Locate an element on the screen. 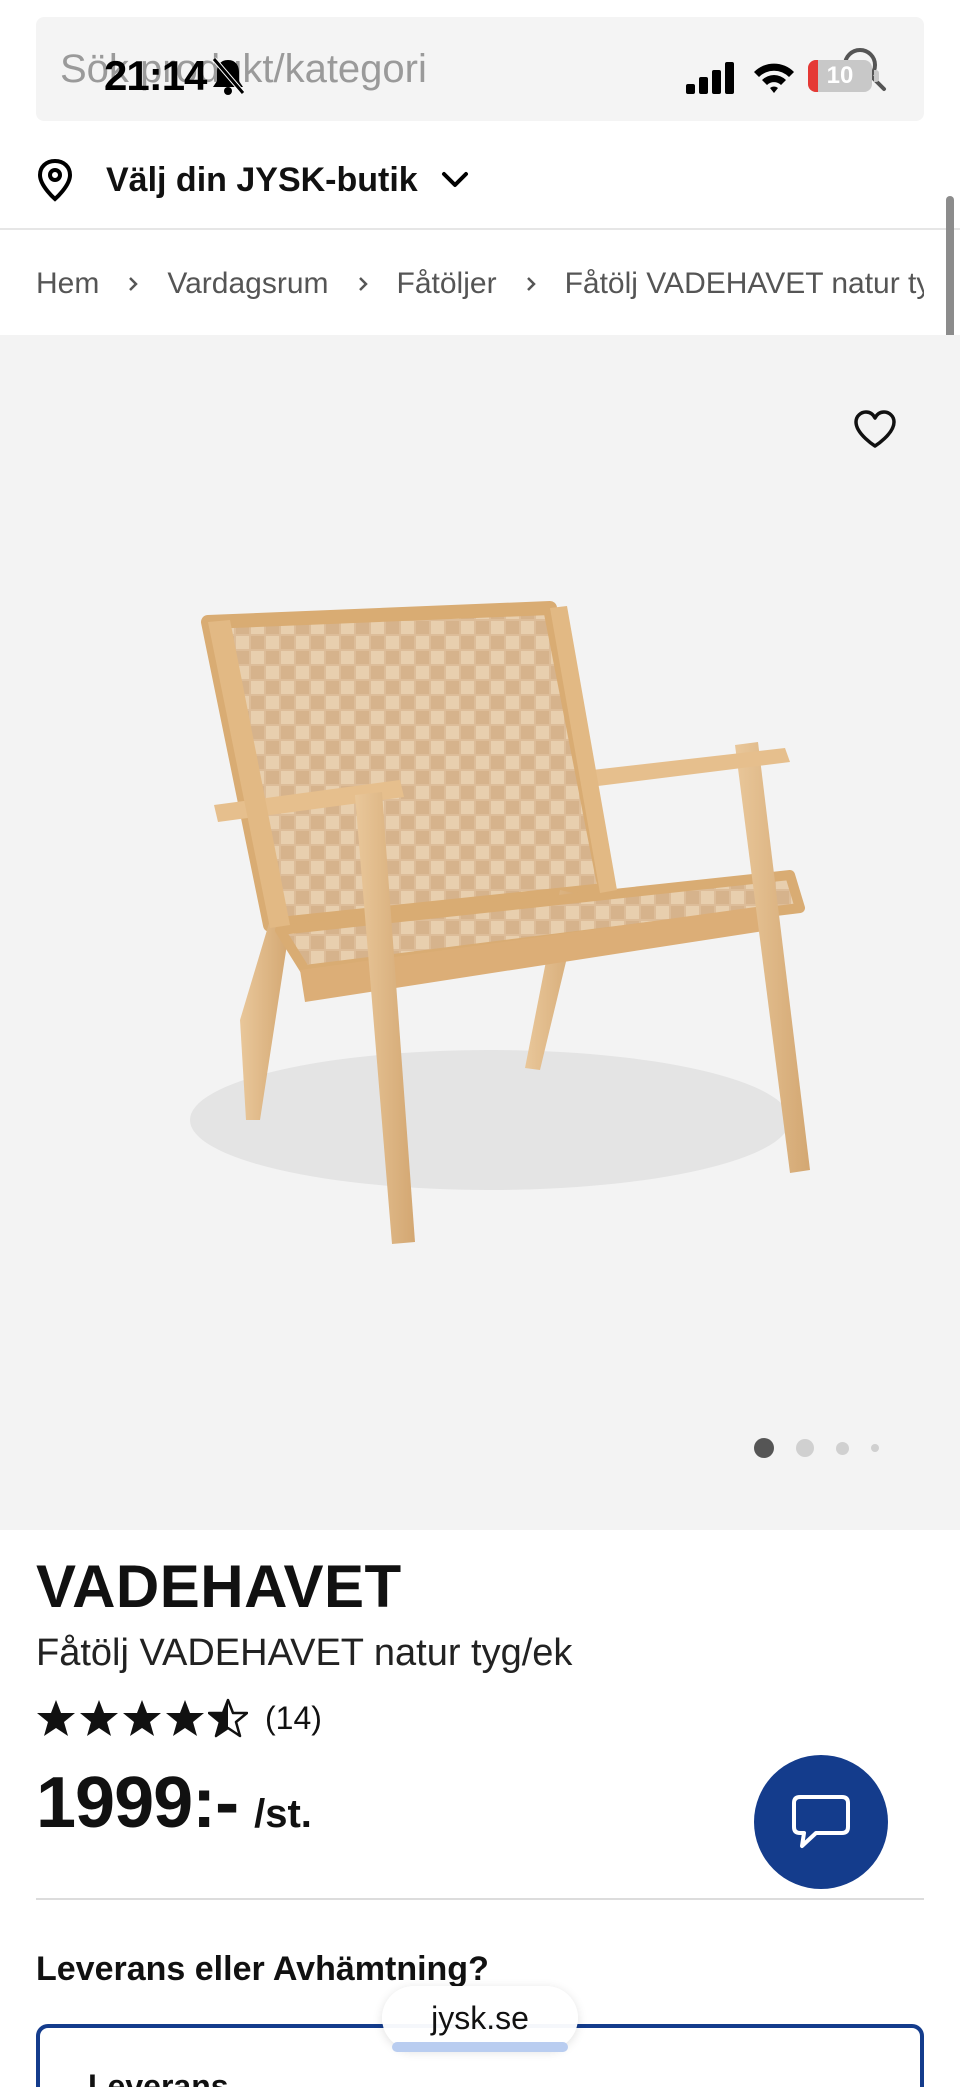  chat-bubble-icon is located at coordinates (821, 1821).